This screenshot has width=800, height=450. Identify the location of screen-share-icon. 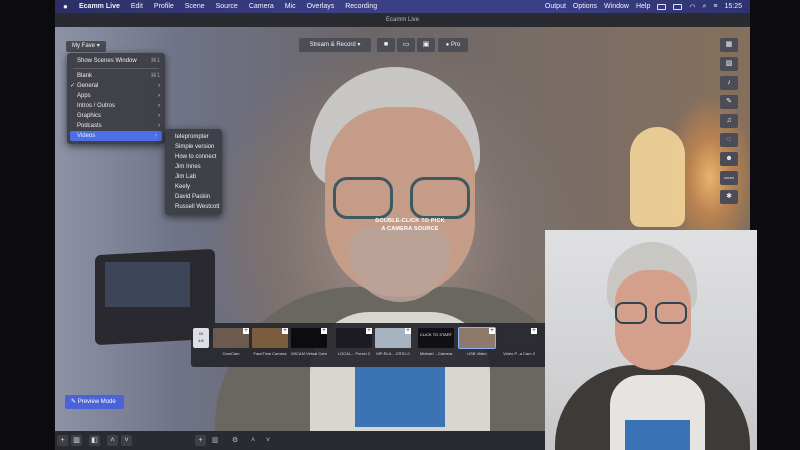
(662, 6).